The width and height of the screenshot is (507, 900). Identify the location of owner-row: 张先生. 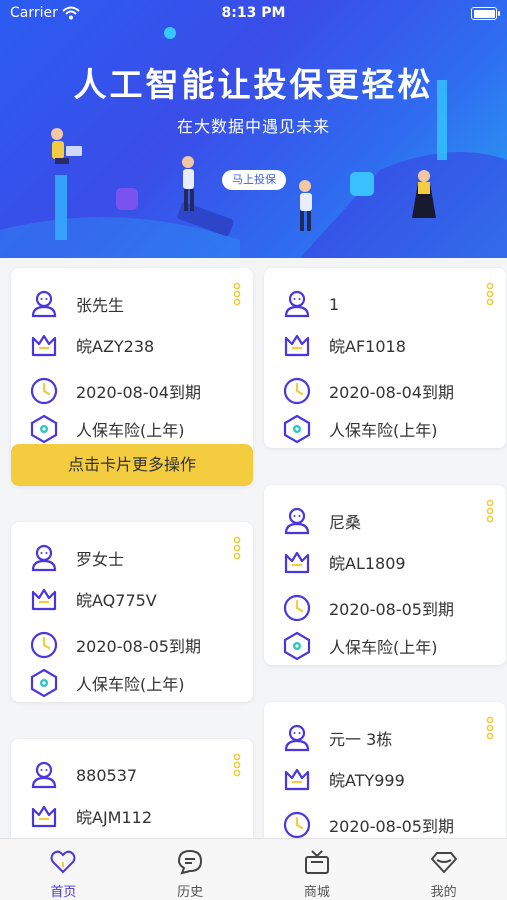
(76, 304).